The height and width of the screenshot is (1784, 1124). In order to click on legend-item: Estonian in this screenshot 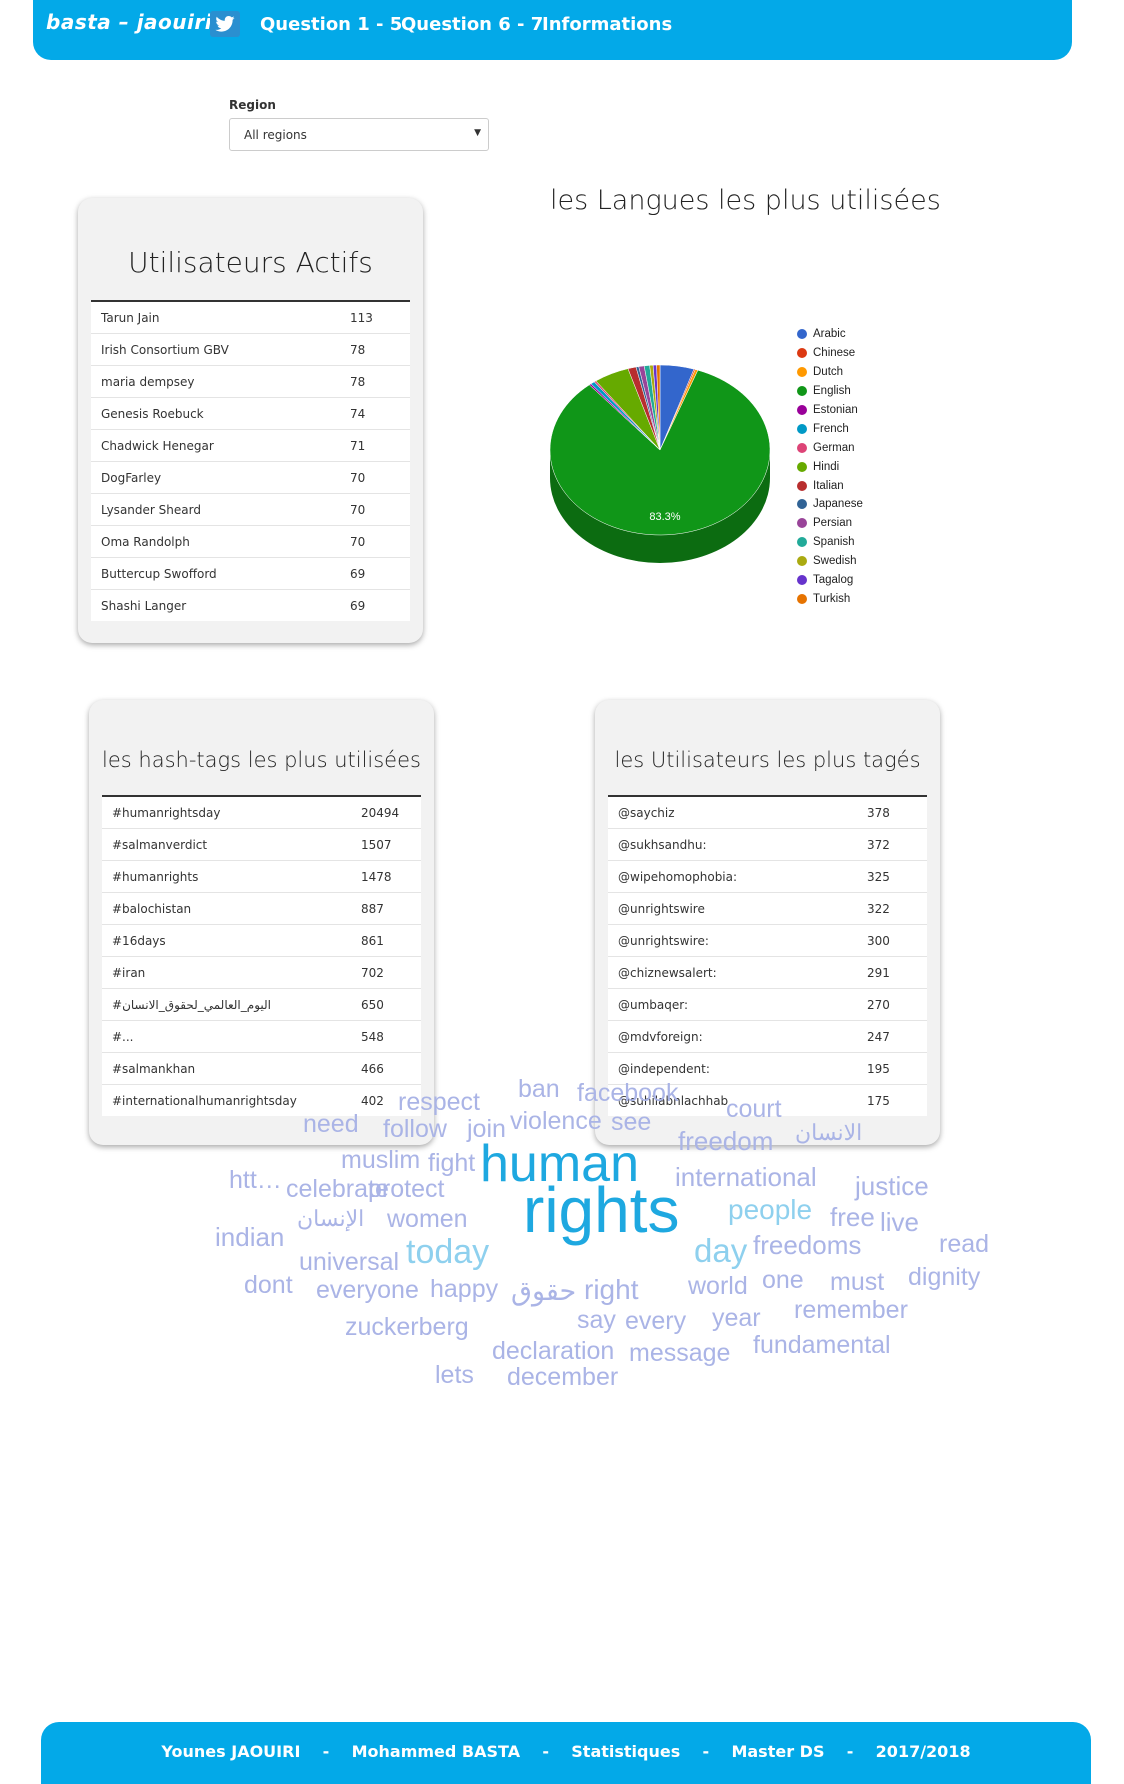, I will do `click(830, 410)`.